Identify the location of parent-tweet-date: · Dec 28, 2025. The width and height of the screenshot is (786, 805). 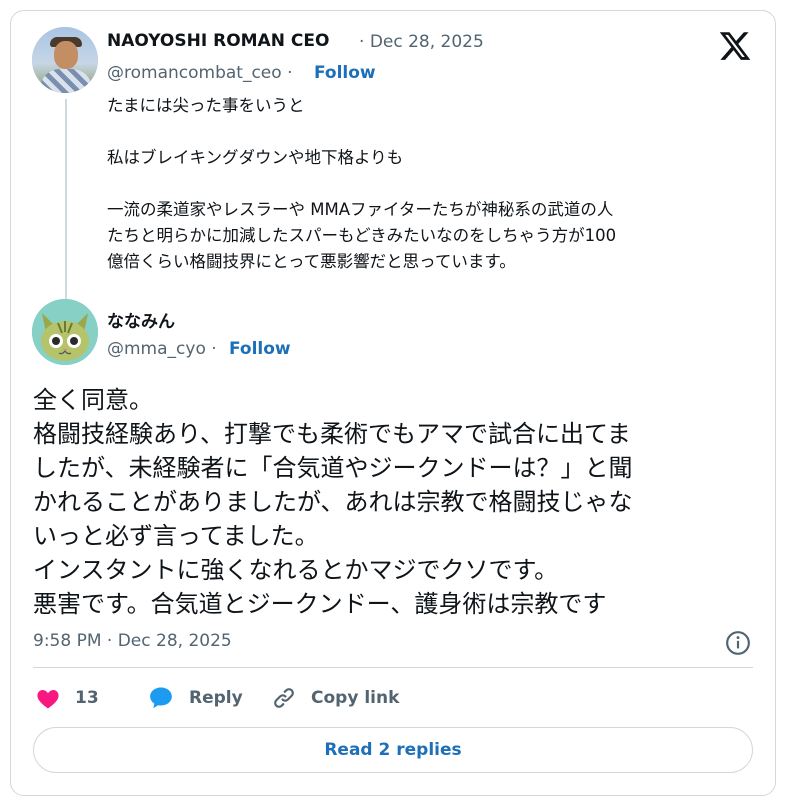
(421, 42).